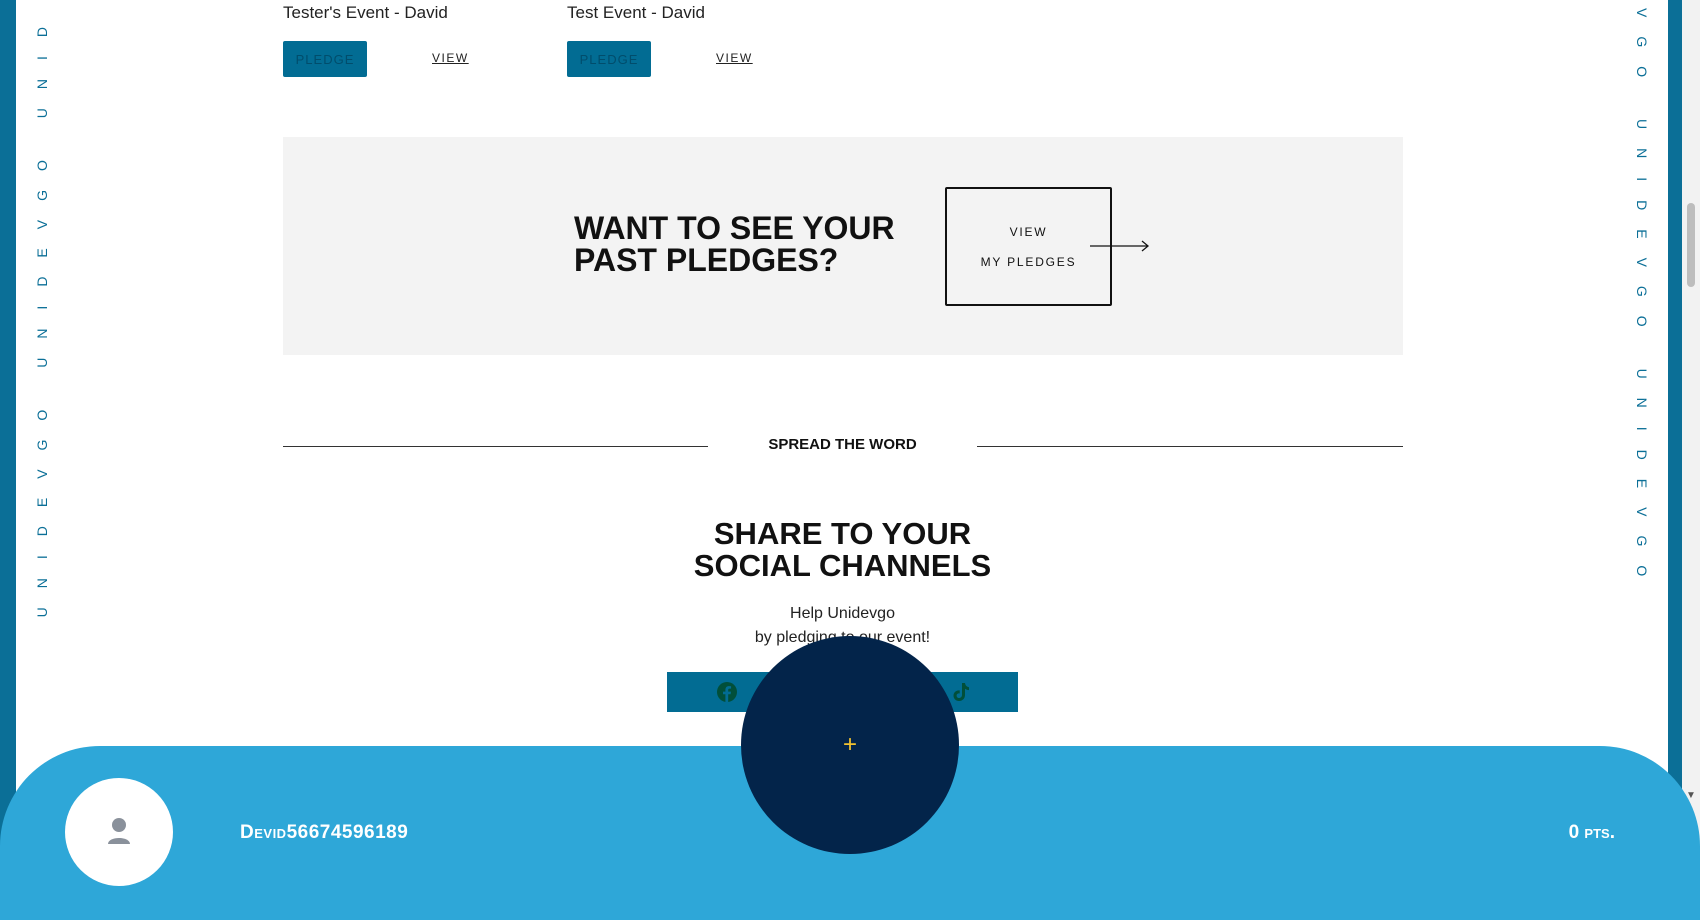 Image resolution: width=1700 pixels, height=920 pixels. What do you see at coordinates (727, 692) in the screenshot?
I see `facebook-icon` at bounding box center [727, 692].